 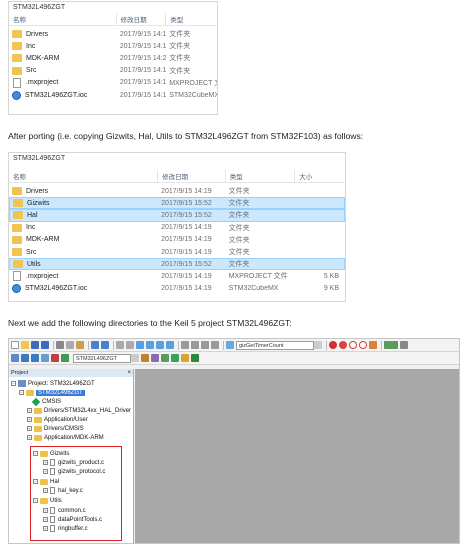 What do you see at coordinates (130, 345) in the screenshot?
I see `nav-forward-icon` at bounding box center [130, 345].